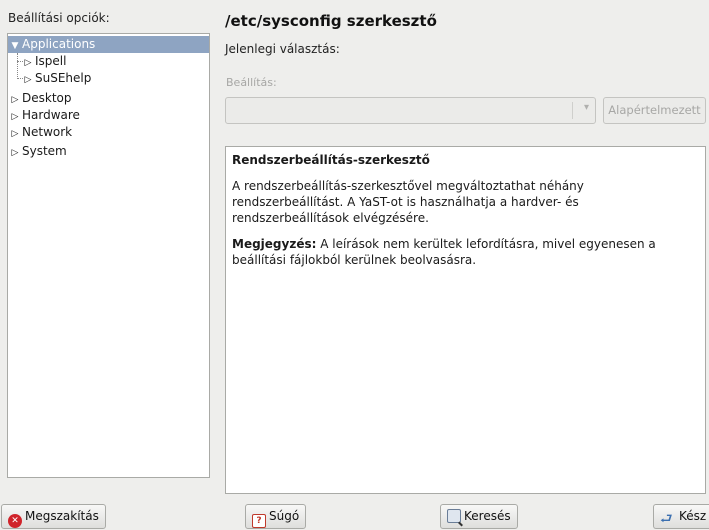 The width and height of the screenshot is (709, 530). What do you see at coordinates (454, 516) in the screenshot?
I see `search-icon` at bounding box center [454, 516].